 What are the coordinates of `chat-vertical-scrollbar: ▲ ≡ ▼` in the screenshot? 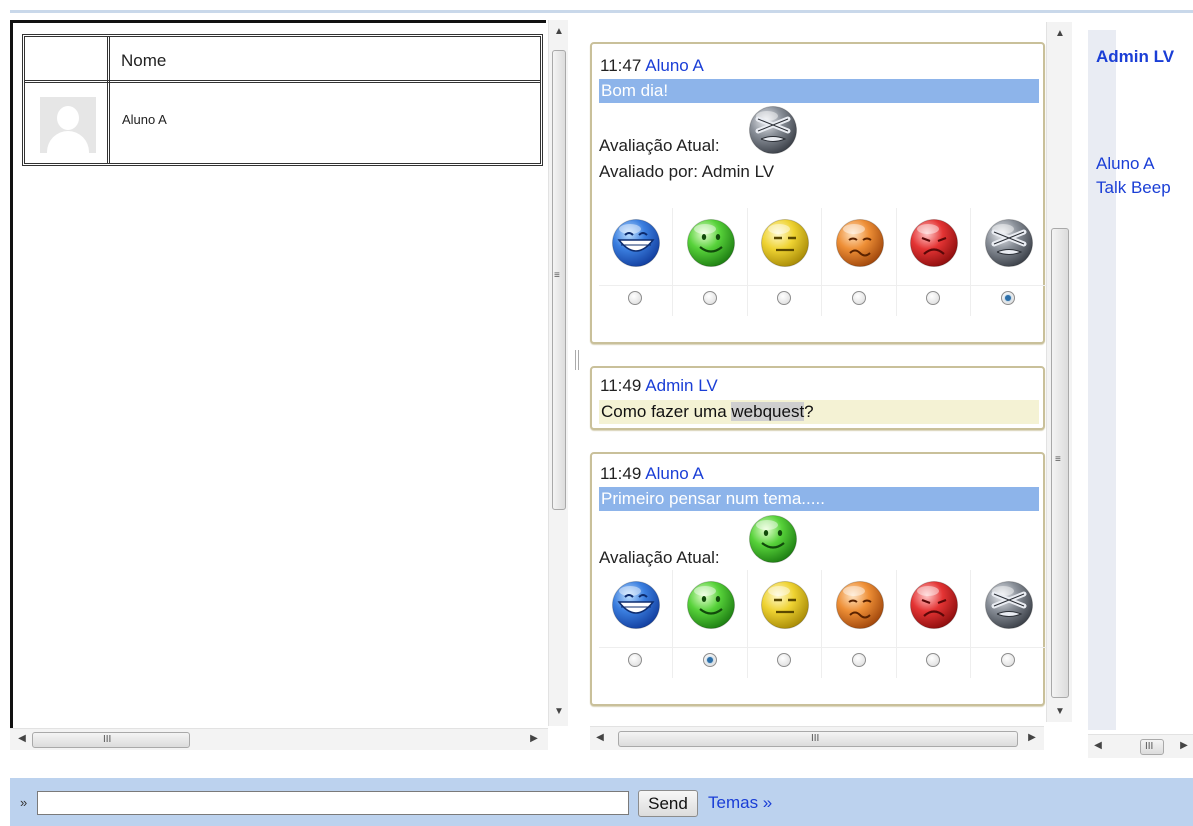 It's located at (1059, 372).